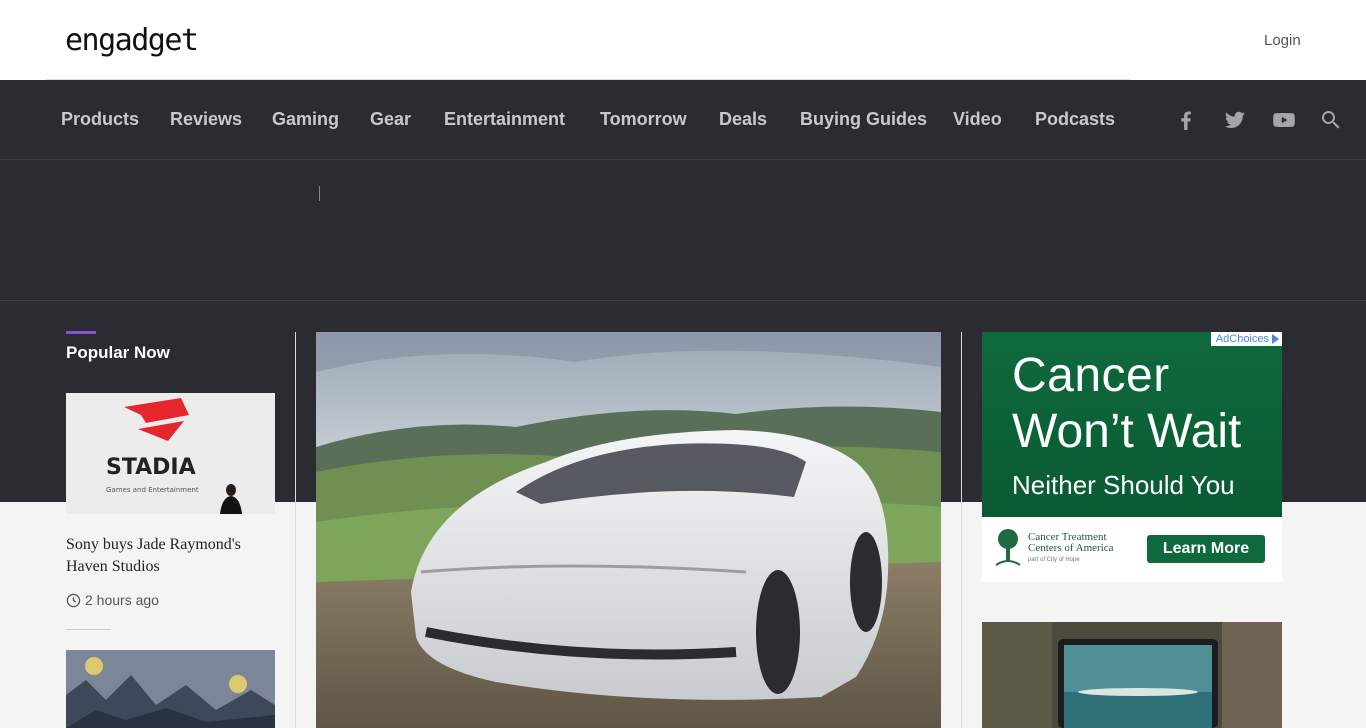  I want to click on clock-icon, so click(73, 600).